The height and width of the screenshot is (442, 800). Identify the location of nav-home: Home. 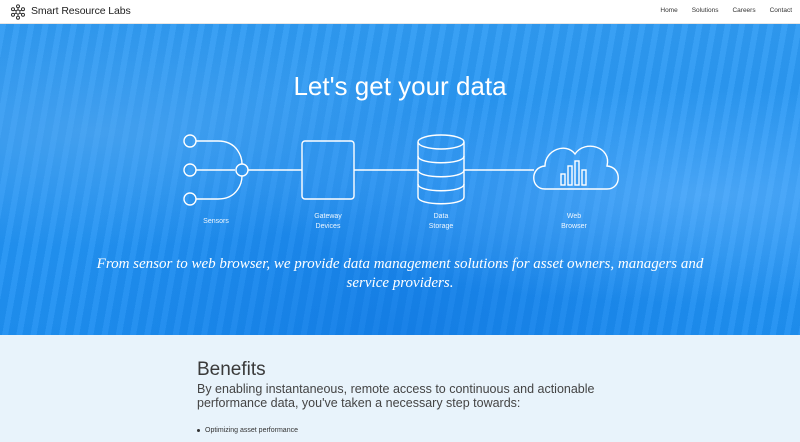
(668, 10).